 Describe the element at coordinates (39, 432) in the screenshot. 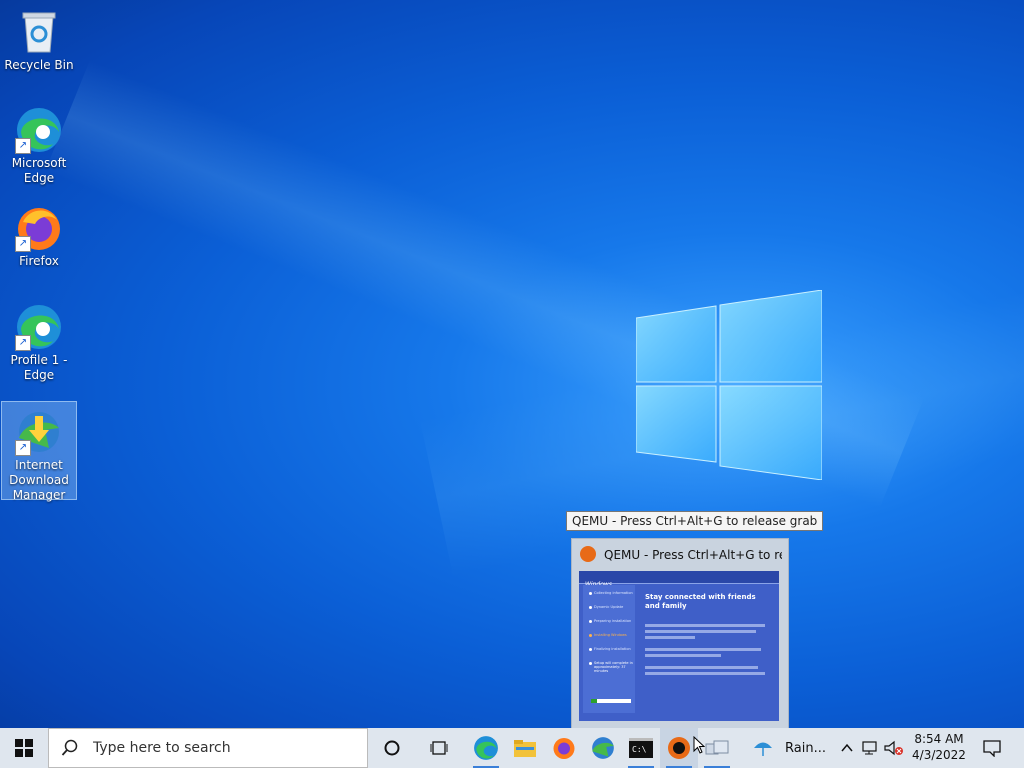

I see `idm-icon: ↗` at that location.